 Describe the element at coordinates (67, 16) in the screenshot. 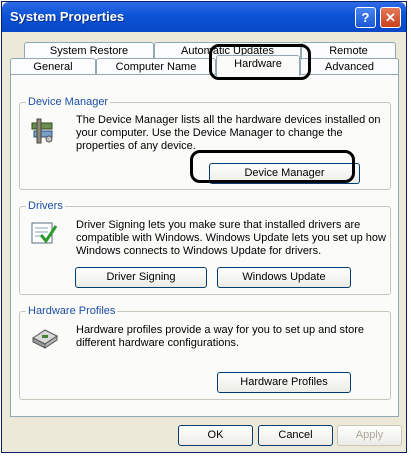

I see `window-title: System Properties` at that location.